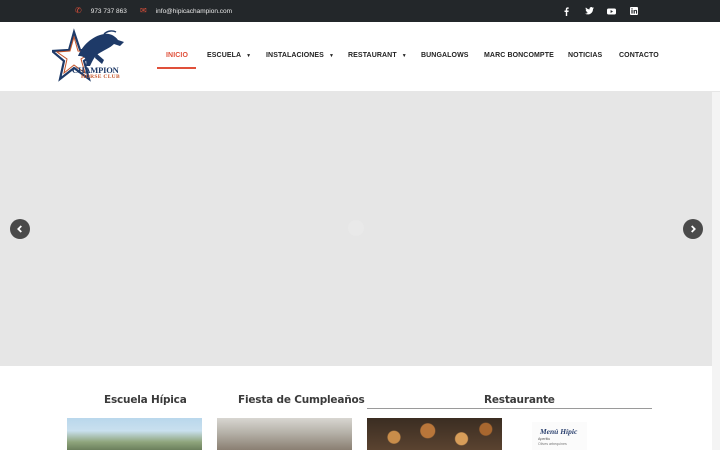 The height and width of the screenshot is (450, 720). I want to click on nav-restaurant: RESTAURANT ▼, so click(377, 55).